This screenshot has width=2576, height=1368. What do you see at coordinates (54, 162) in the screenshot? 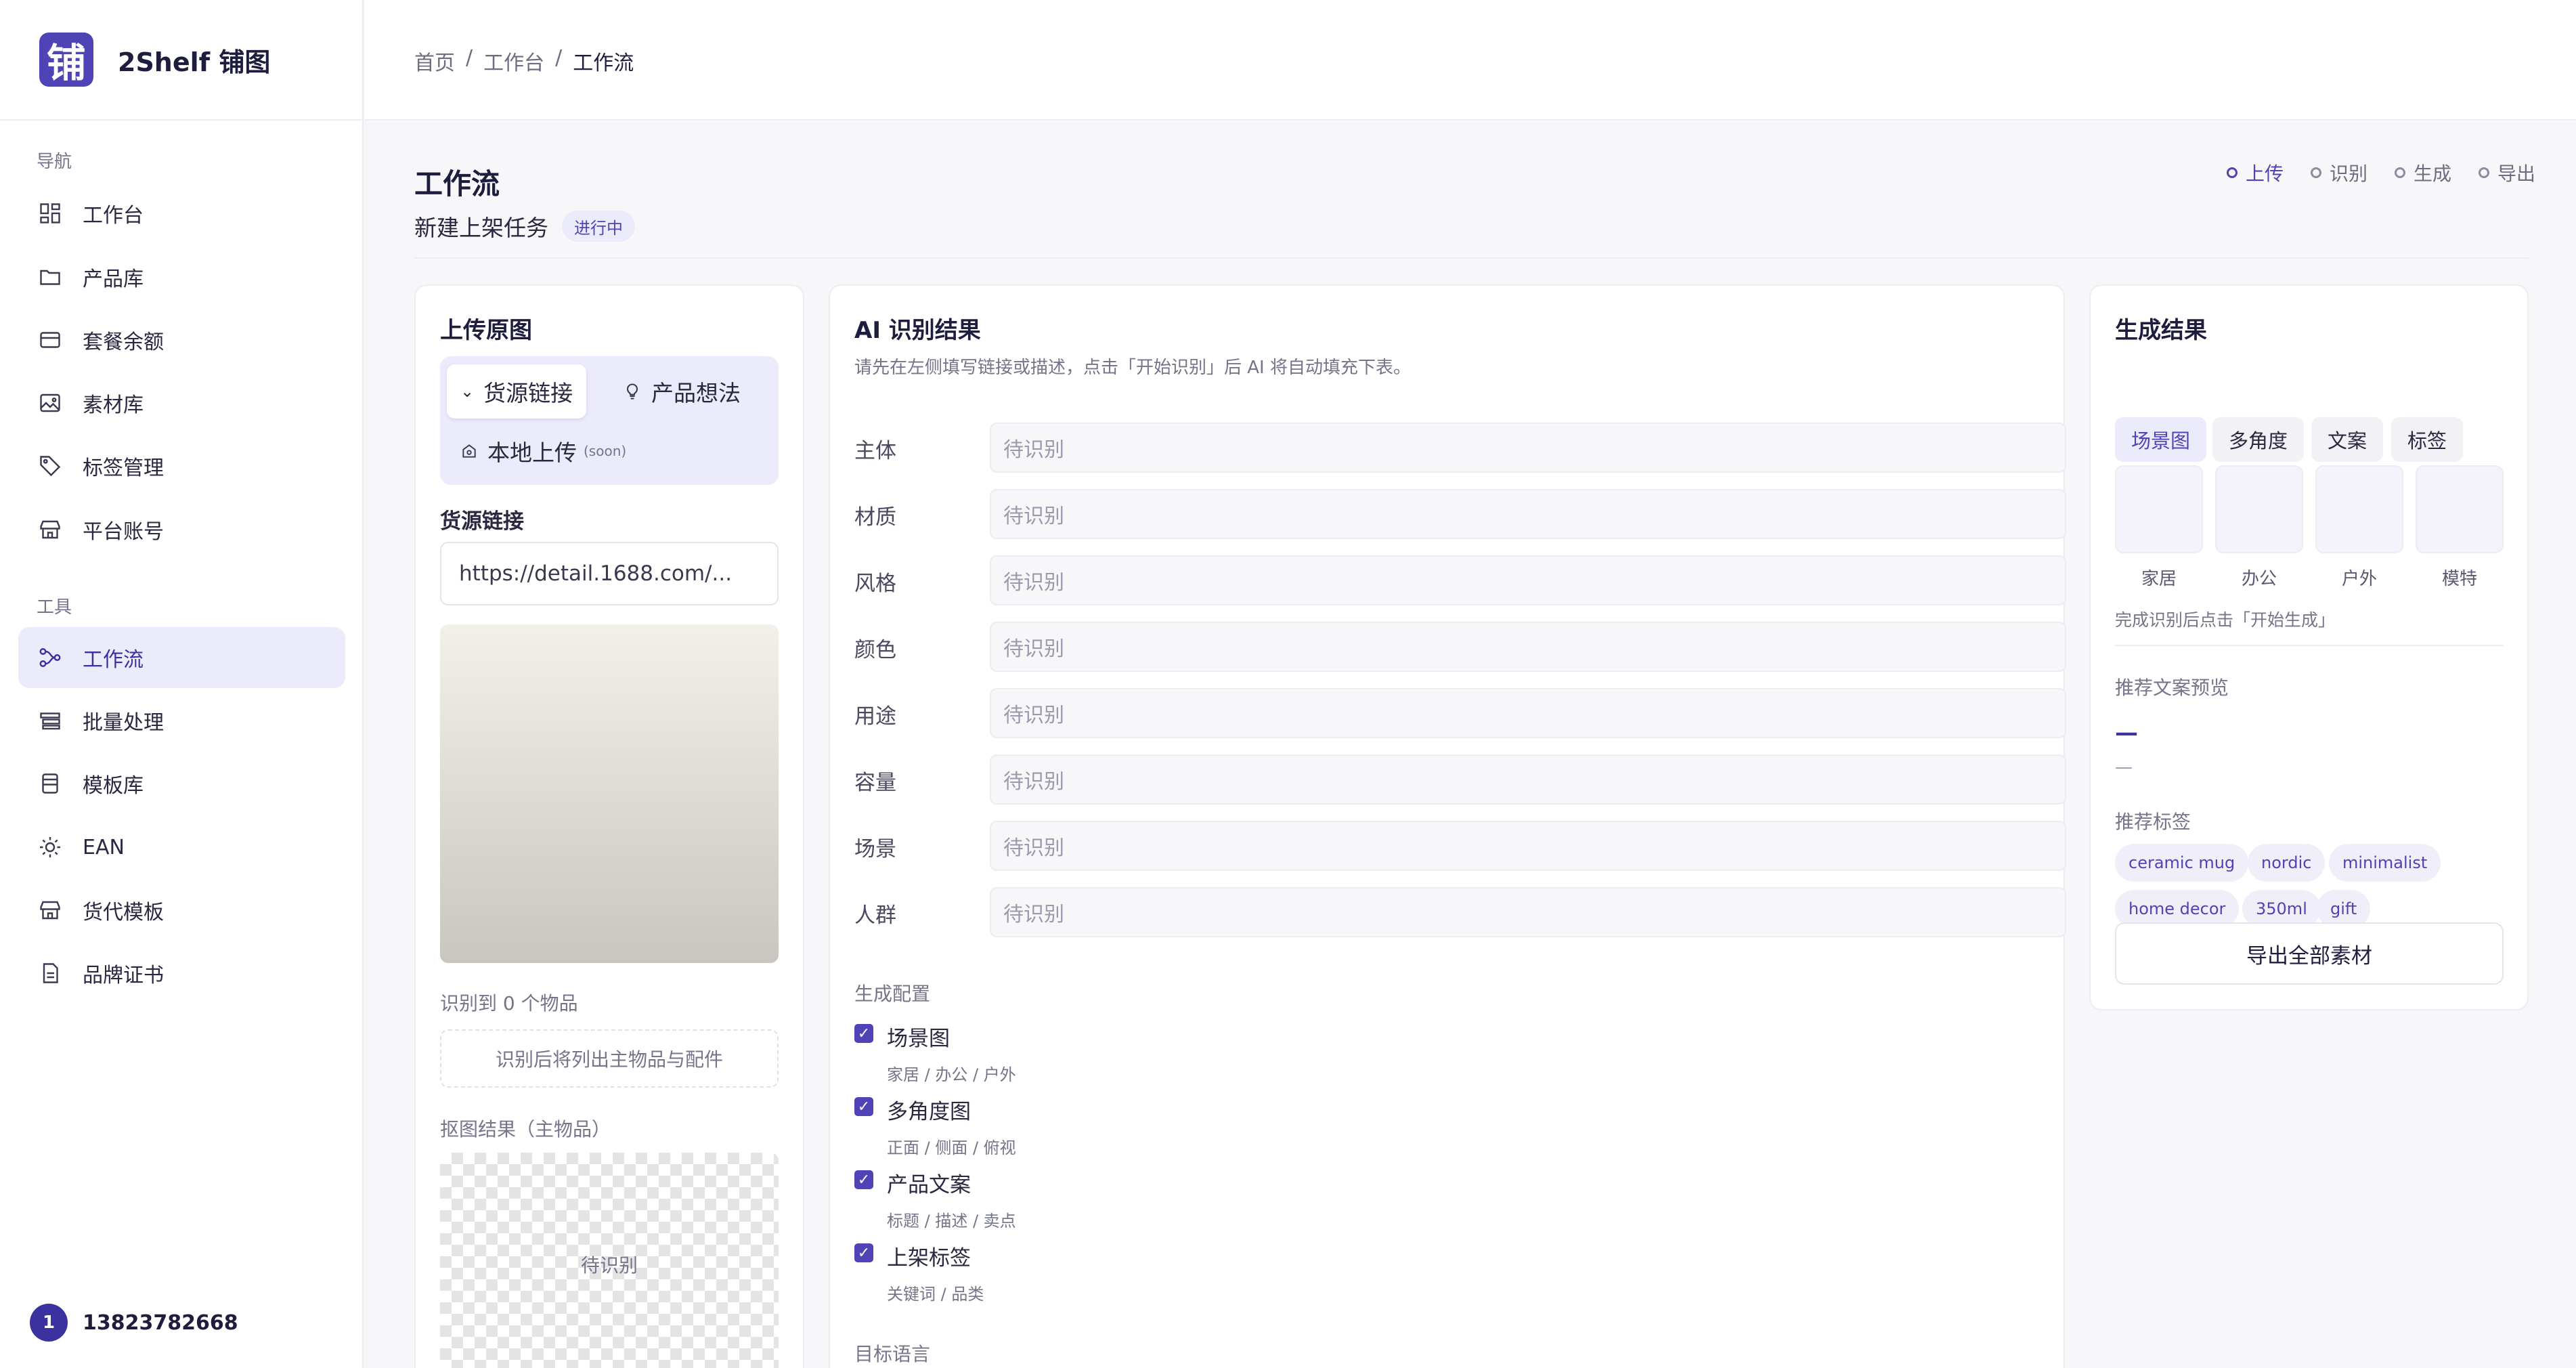
I see `nav-section-label: 导航` at bounding box center [54, 162].